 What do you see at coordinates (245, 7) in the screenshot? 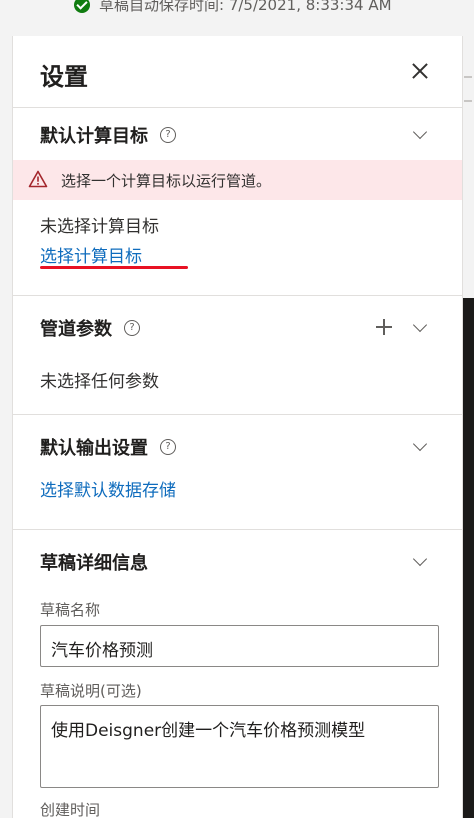
I see `autosave-text: 草稿自动保存时间: 7/5/2021, 8:33:34 AM` at bounding box center [245, 7].